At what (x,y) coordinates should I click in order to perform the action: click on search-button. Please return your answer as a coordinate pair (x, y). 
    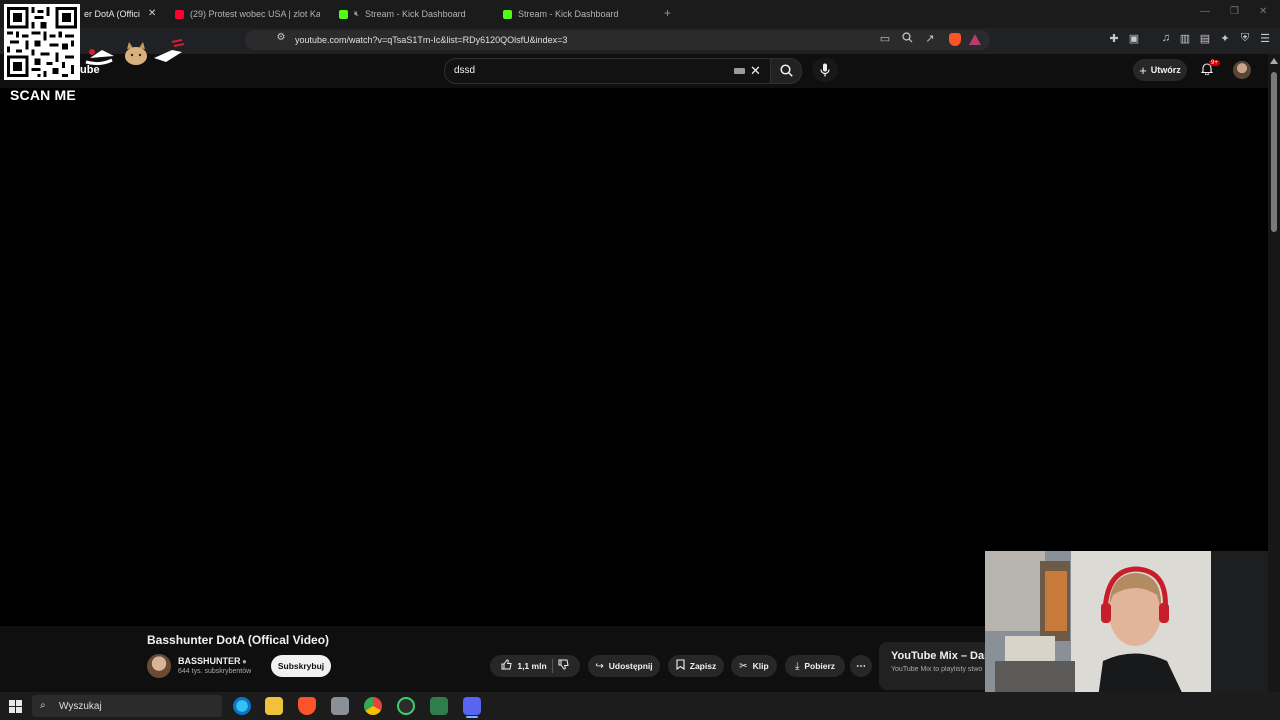
    Looking at the image, I should click on (786, 71).